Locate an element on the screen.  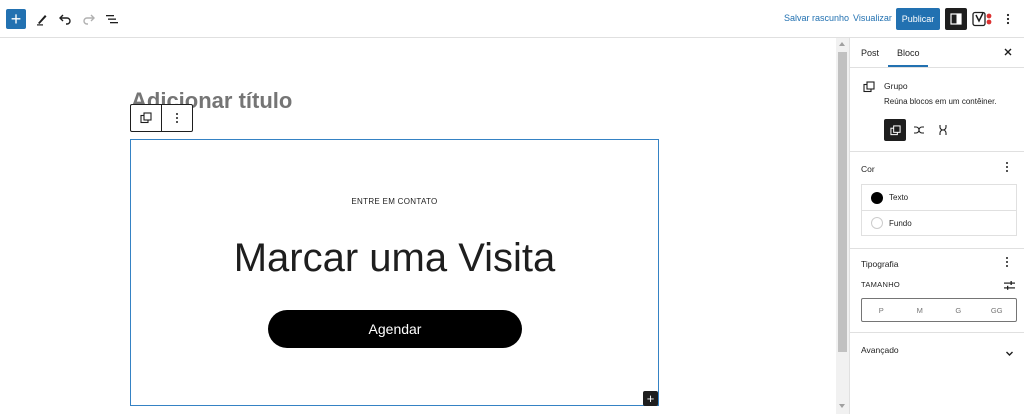
publish-button: Publicar is located at coordinates (918, 19).